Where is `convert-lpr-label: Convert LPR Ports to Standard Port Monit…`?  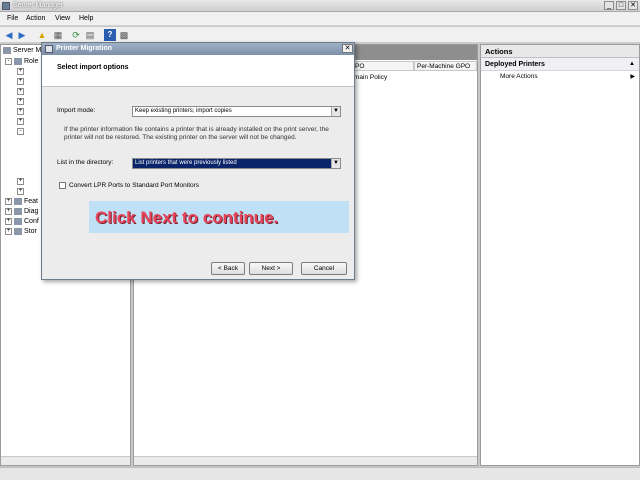 convert-lpr-label: Convert LPR Ports to Standard Port Monit… is located at coordinates (134, 185).